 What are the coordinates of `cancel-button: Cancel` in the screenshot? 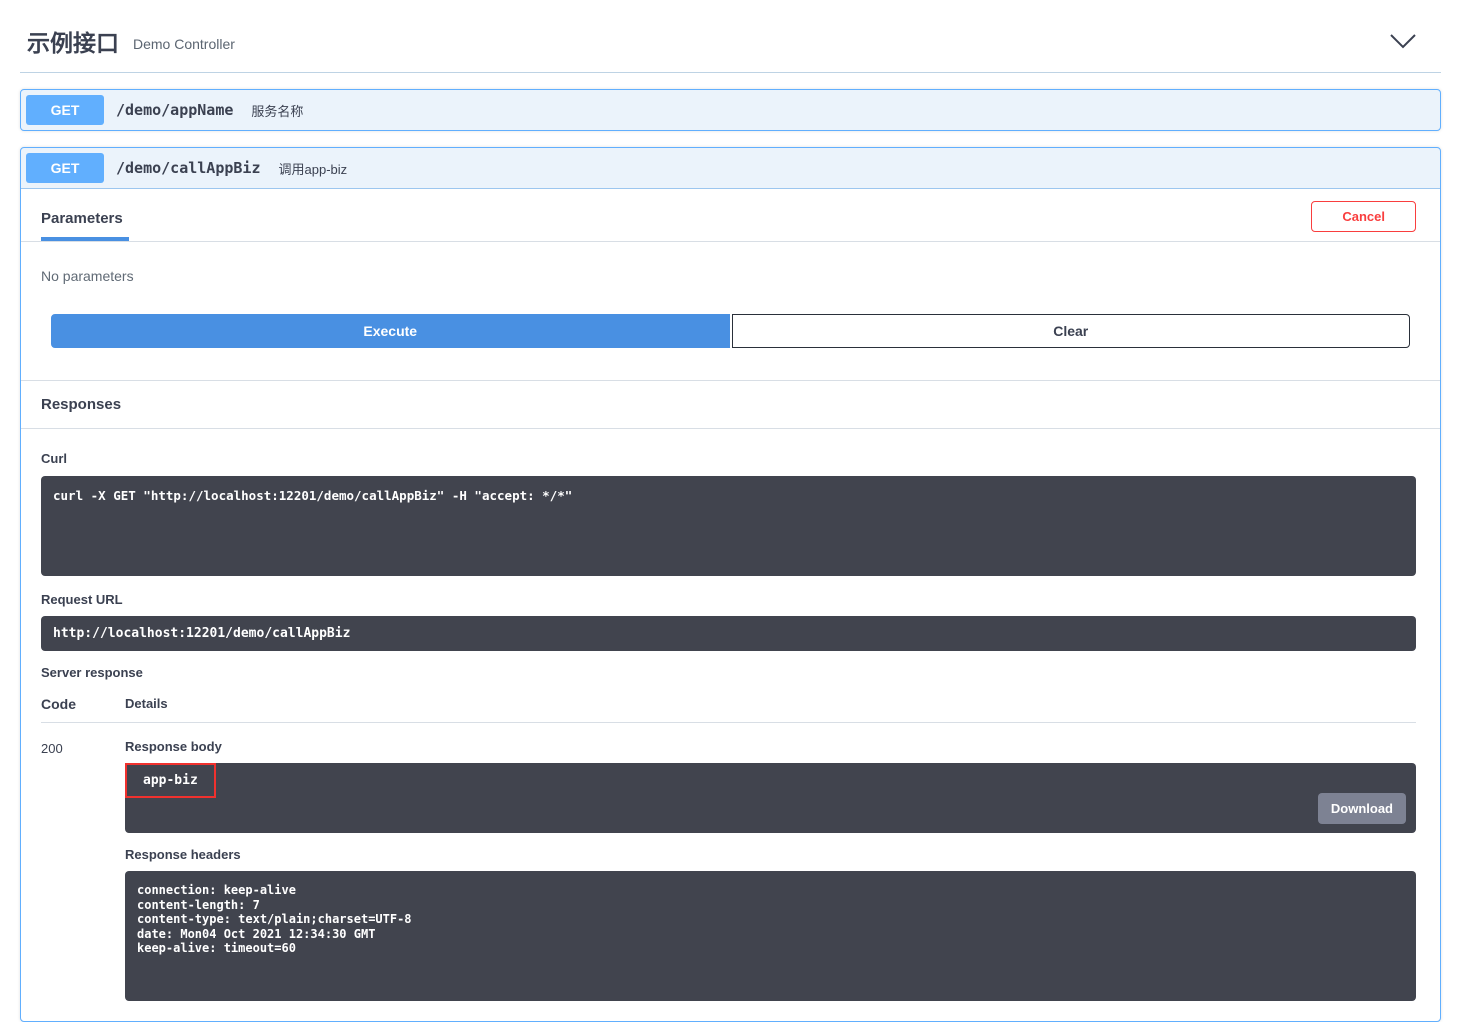 It's located at (1363, 216).